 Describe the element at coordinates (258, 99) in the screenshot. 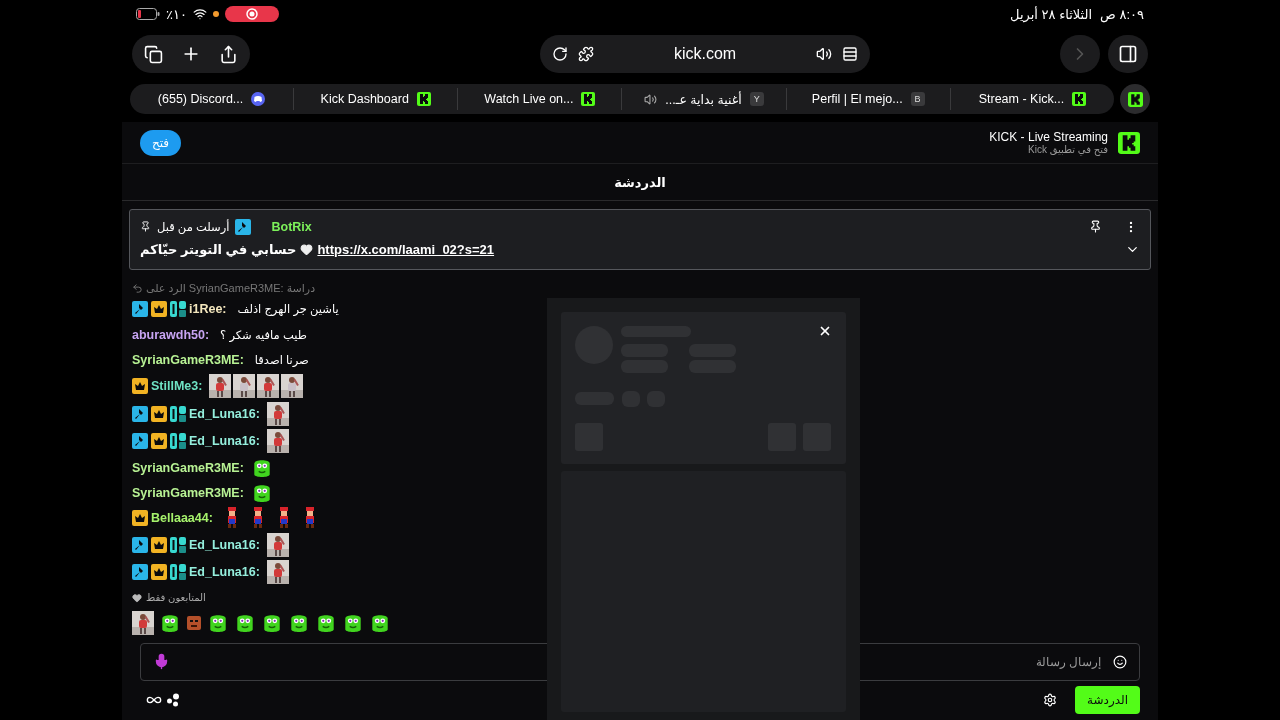

I see `game-controller-icon` at that location.